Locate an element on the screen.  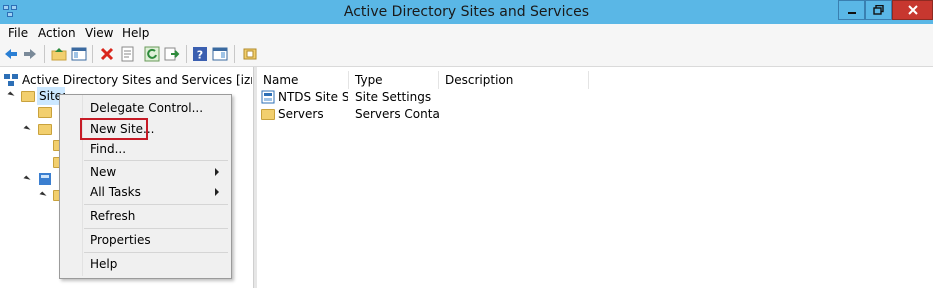
menu-action: Action is located at coordinates (57, 33).